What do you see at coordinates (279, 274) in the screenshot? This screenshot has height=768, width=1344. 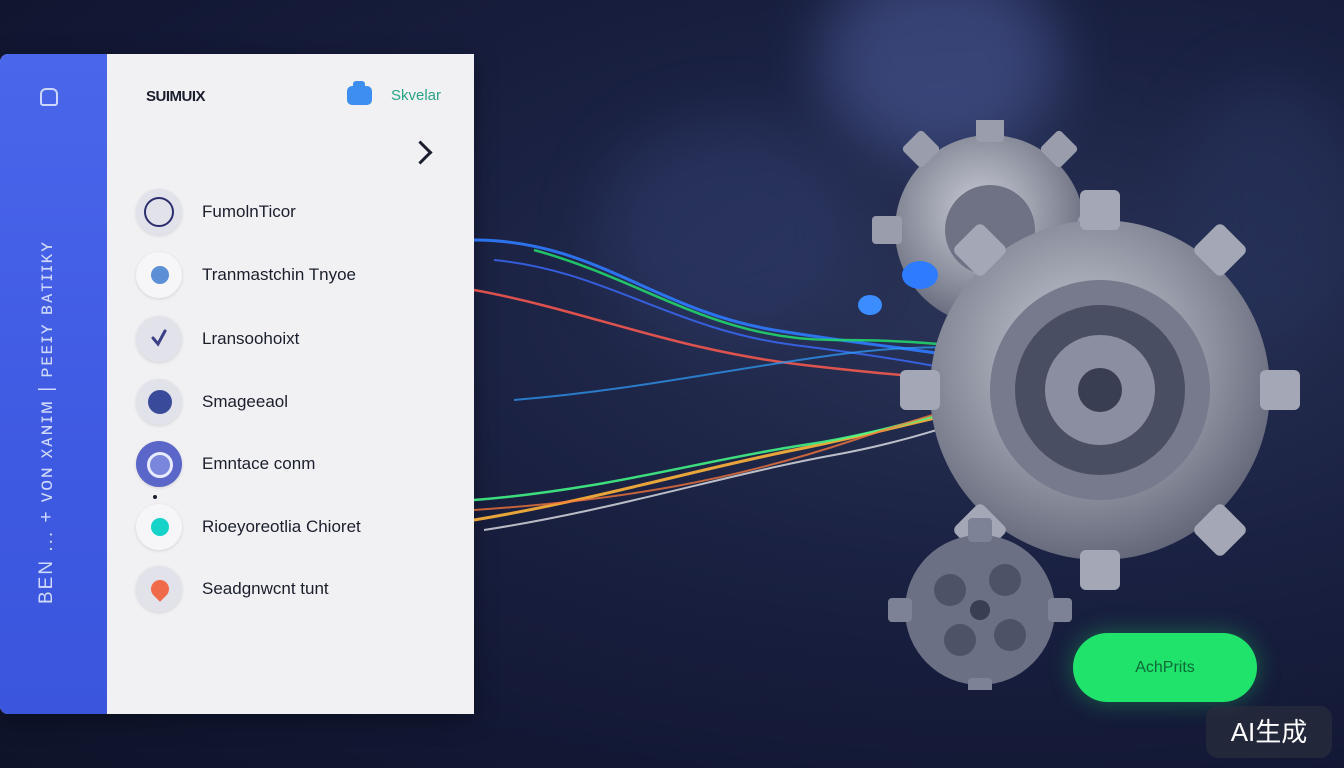 I see `menu-item-label: Tranmastchin Tnyoe` at bounding box center [279, 274].